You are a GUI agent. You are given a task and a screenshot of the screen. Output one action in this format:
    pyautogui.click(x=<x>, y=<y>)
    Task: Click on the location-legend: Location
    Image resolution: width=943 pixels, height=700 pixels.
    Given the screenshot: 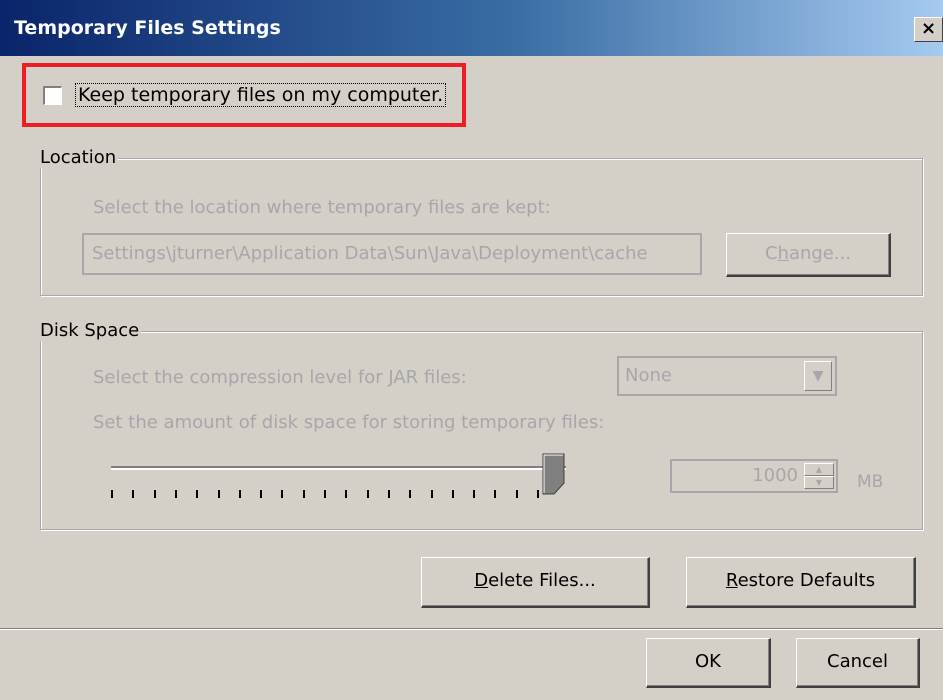 What is the action you would take?
    pyautogui.click(x=78, y=157)
    